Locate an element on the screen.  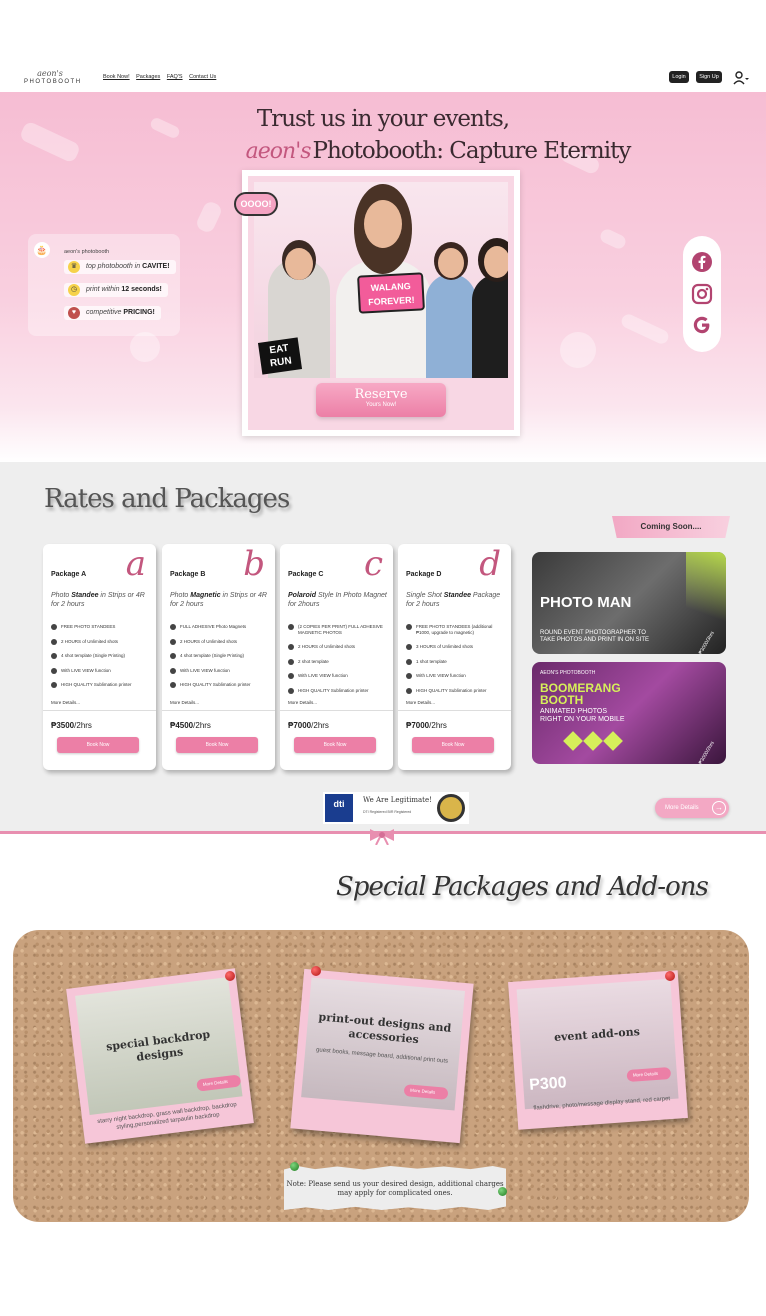
crown-icon: ♛ is located at coordinates (74, 267).